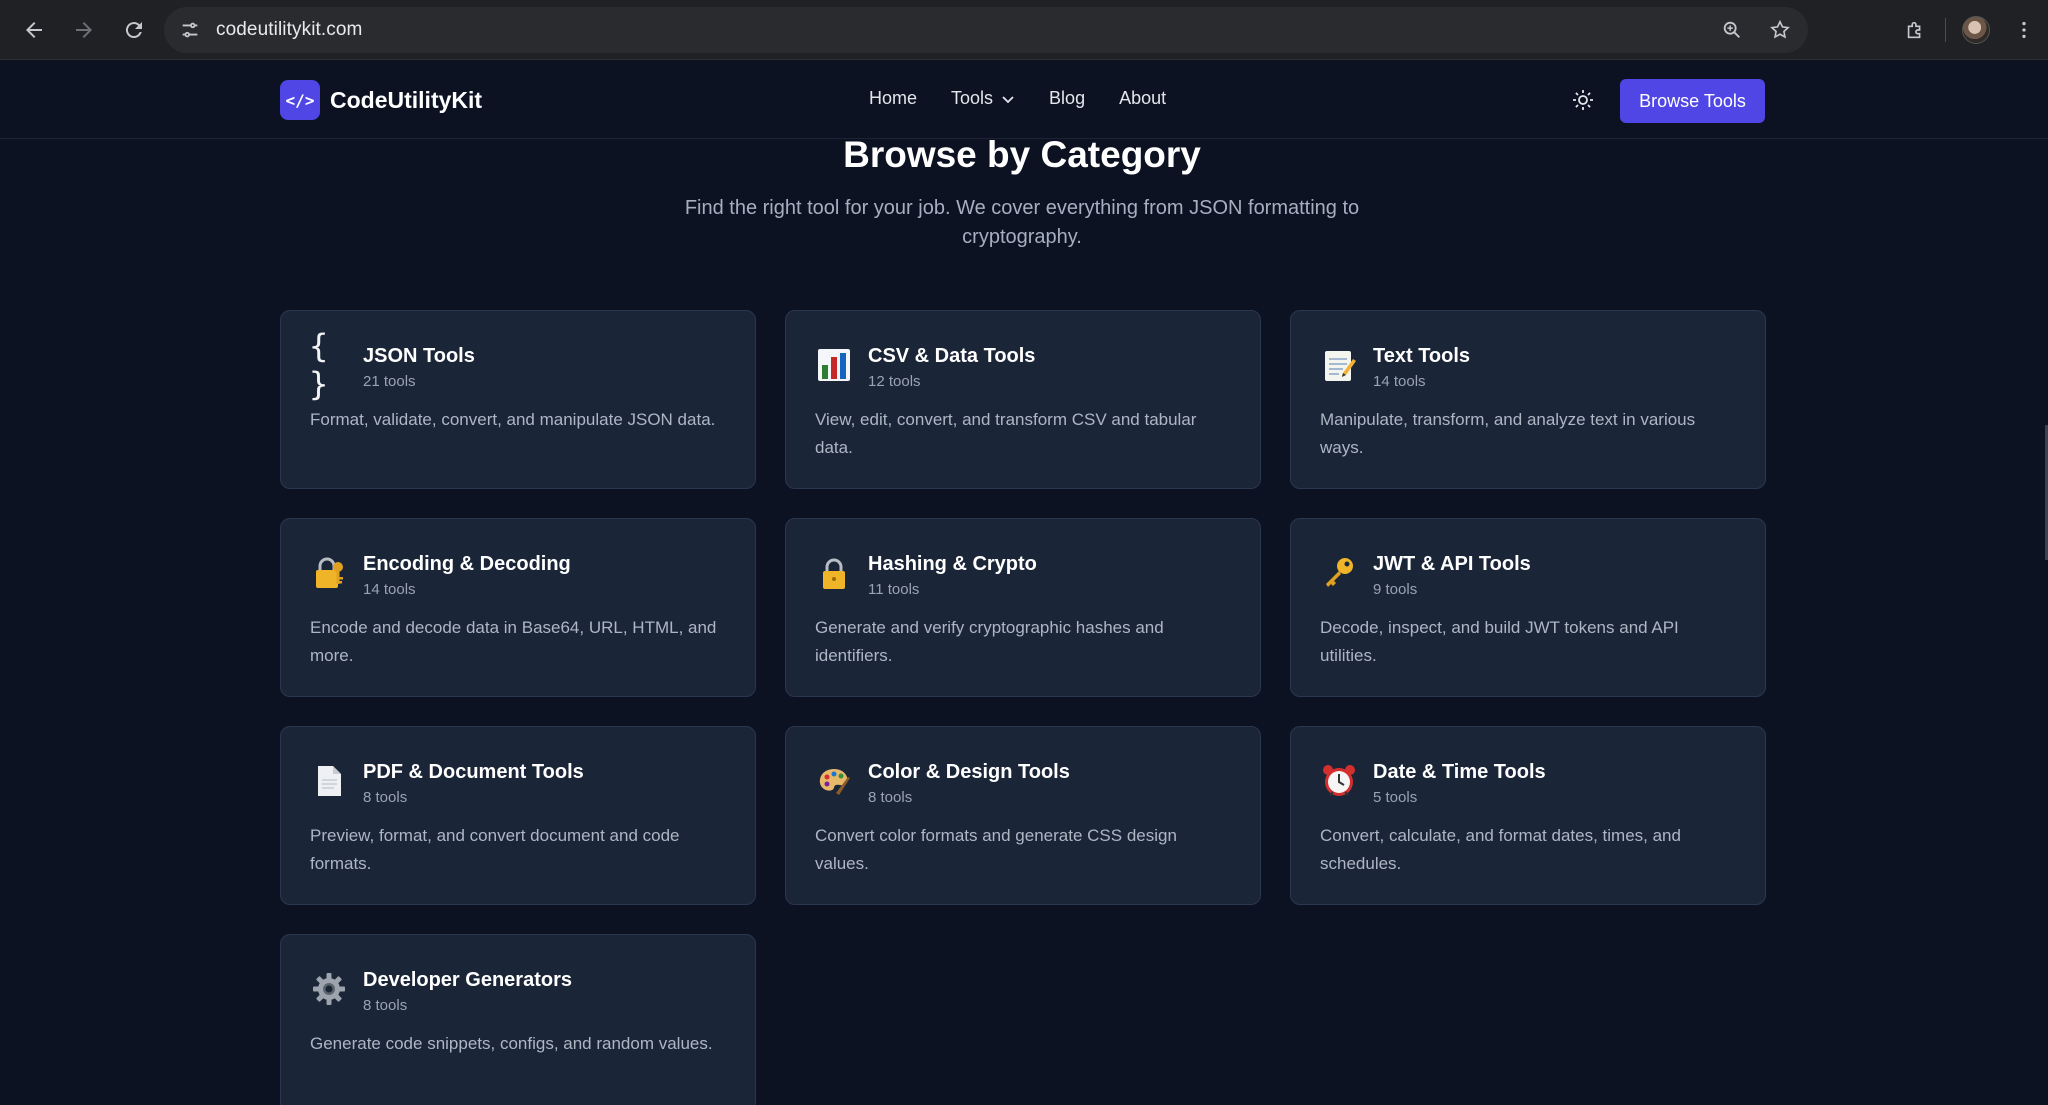 Image resolution: width=2048 pixels, height=1105 pixels. What do you see at coordinates (894, 381) in the screenshot?
I see `card-count: 12 tools` at bounding box center [894, 381].